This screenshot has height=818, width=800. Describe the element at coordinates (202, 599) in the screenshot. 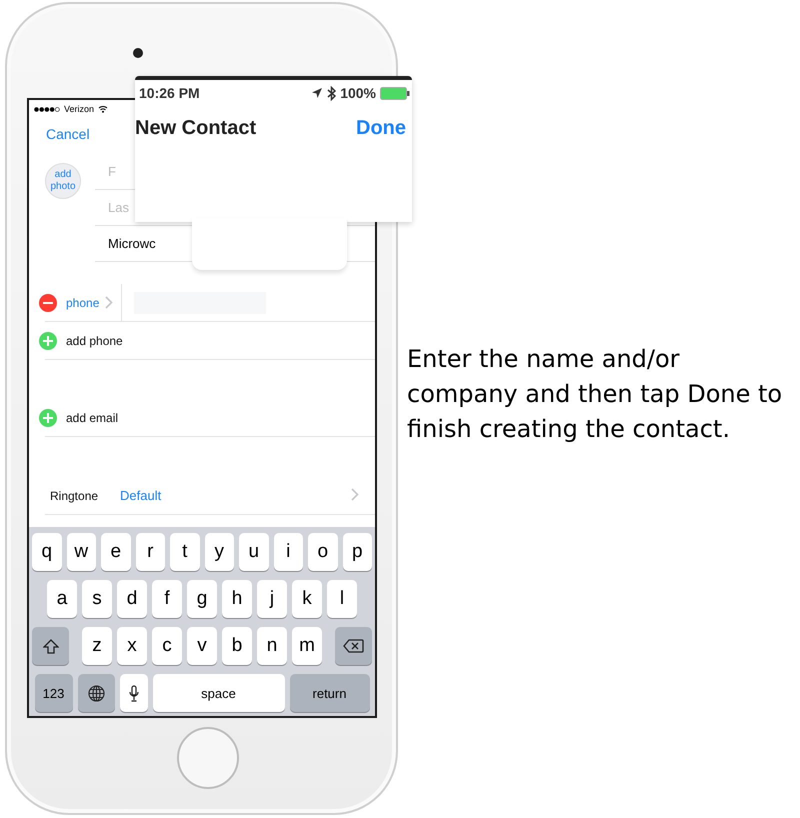

I see `letter-key: g` at that location.